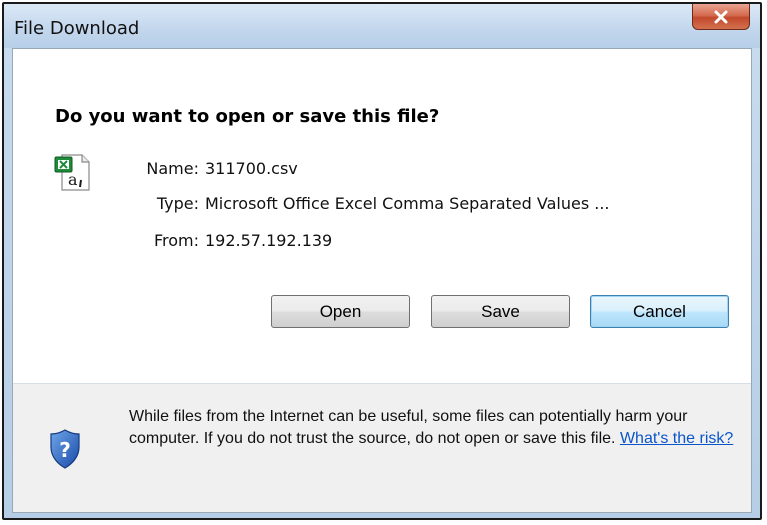 The height and width of the screenshot is (525, 767). I want to click on file-type-label: Type:, so click(177, 203).